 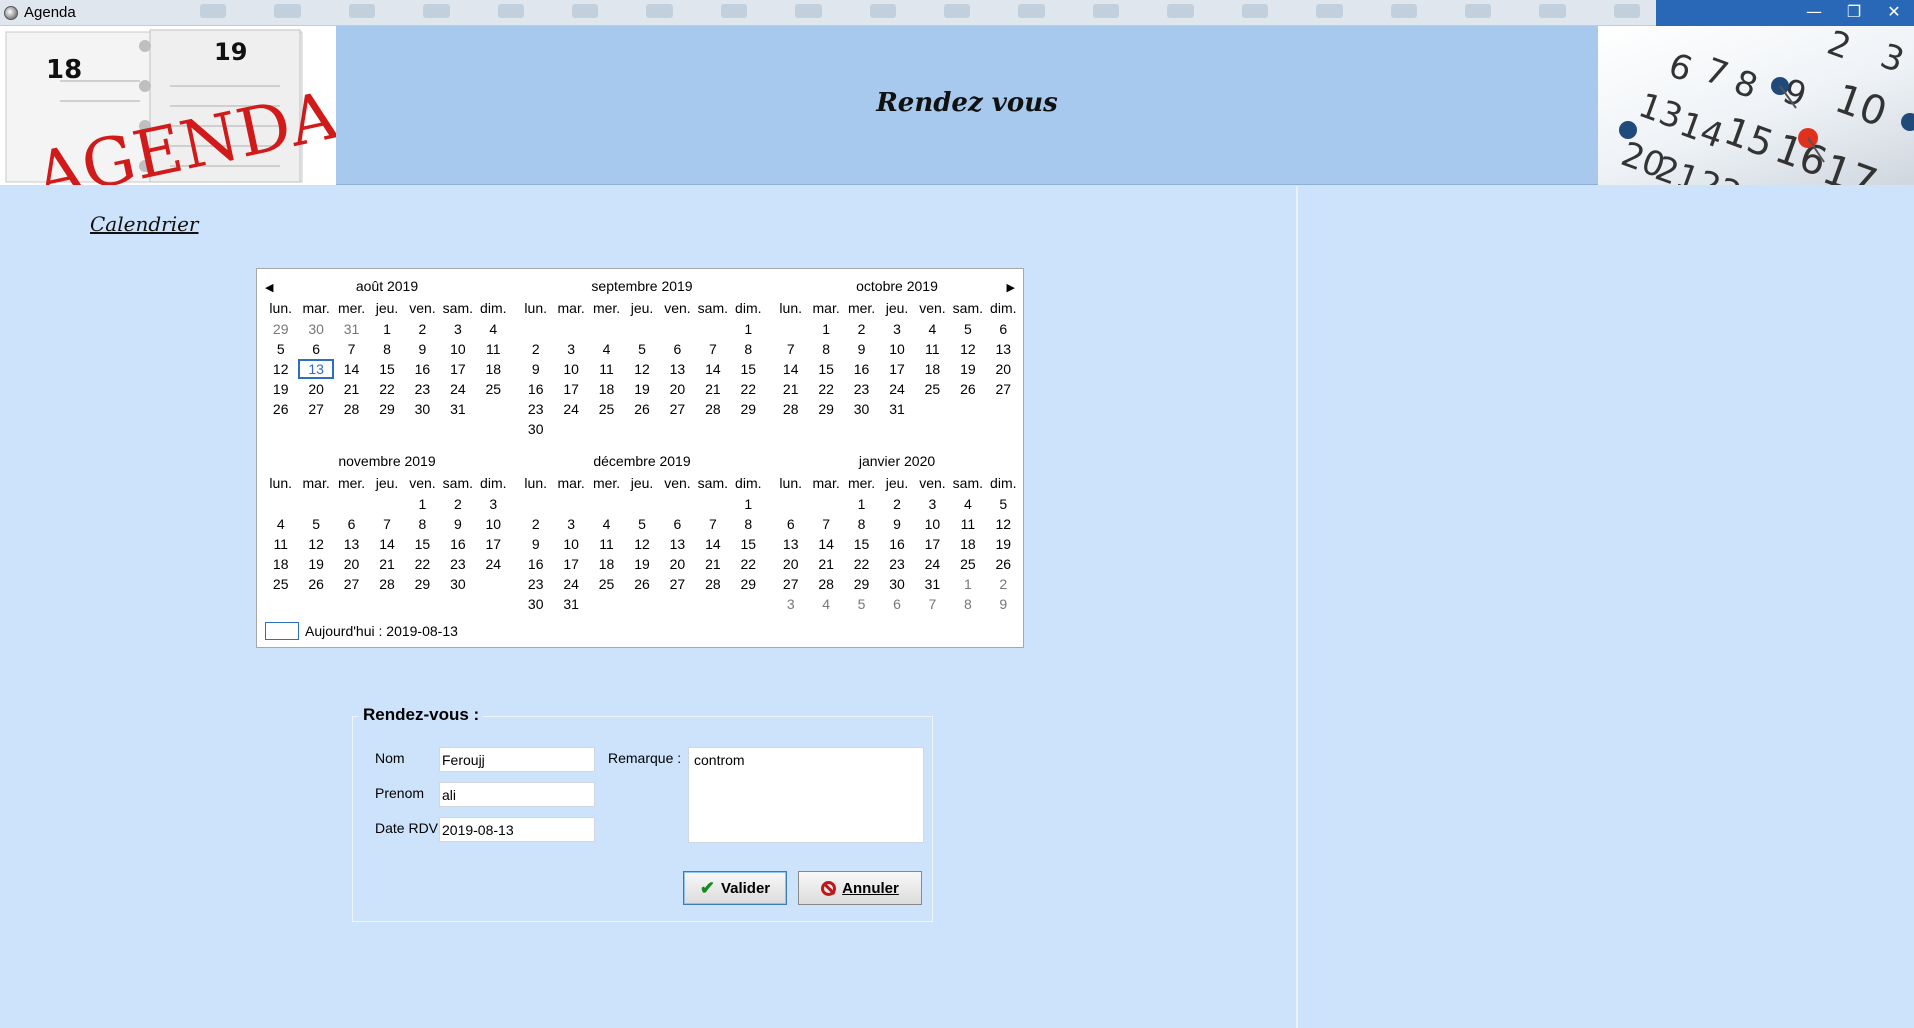 What do you see at coordinates (280, 329) in the screenshot?
I see `day-cell-other-month: 29` at bounding box center [280, 329].